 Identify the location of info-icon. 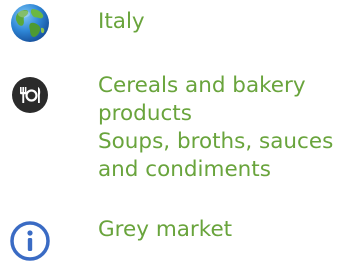
(30, 241).